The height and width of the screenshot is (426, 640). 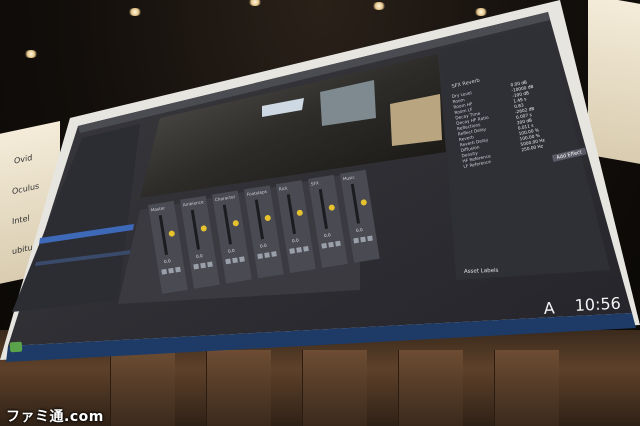 What do you see at coordinates (55, 417) in the screenshot?
I see `watermark: ファミ通.com` at bounding box center [55, 417].